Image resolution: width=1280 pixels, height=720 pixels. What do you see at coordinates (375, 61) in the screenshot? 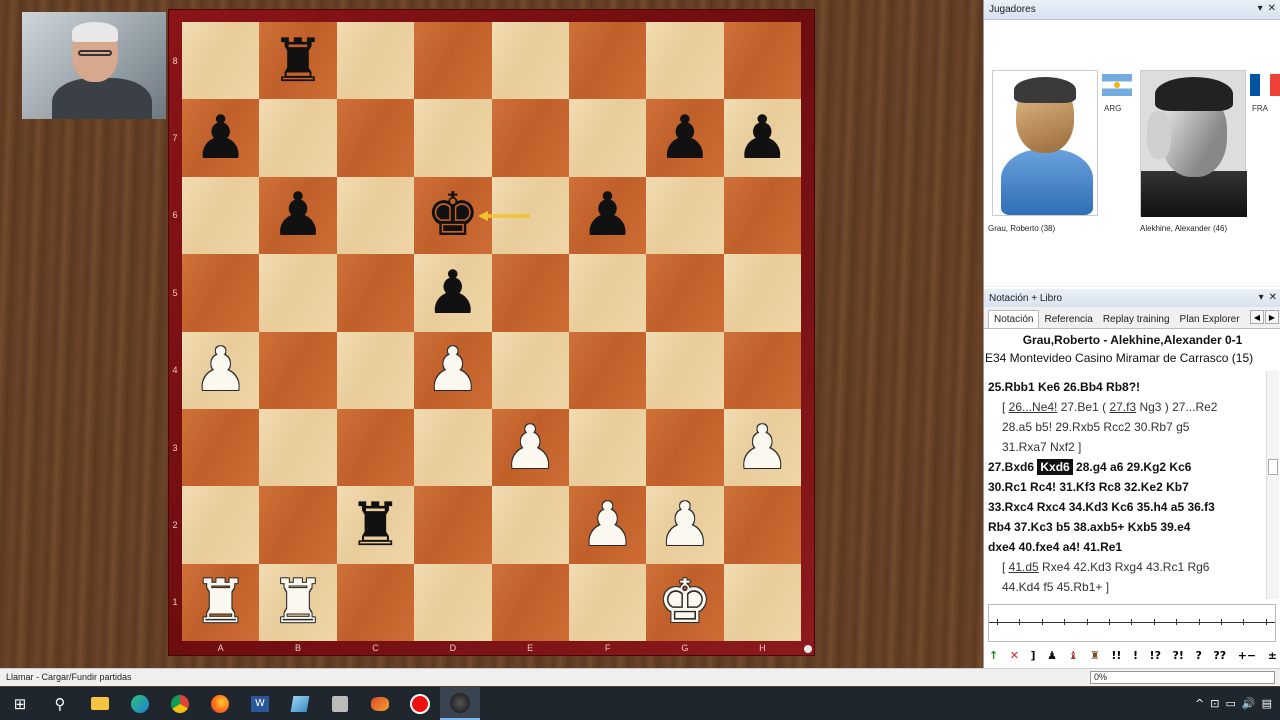
I see `square-c8` at bounding box center [375, 61].